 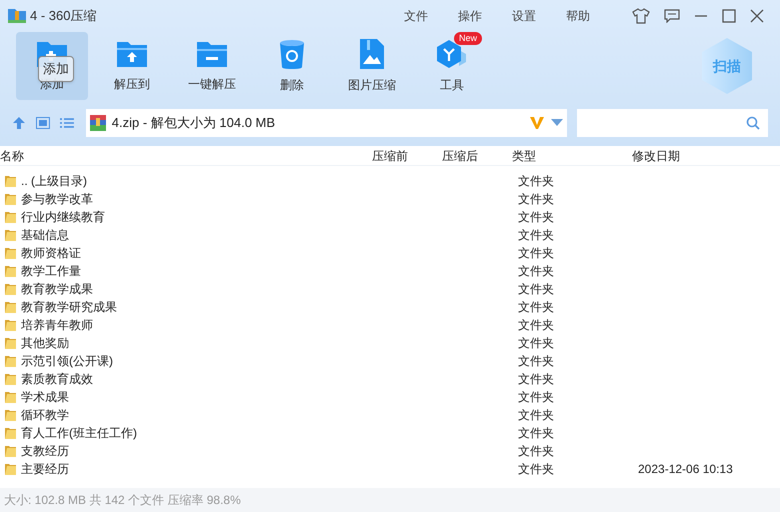 I want to click on file-name: 主要经历, so click(x=45, y=469).